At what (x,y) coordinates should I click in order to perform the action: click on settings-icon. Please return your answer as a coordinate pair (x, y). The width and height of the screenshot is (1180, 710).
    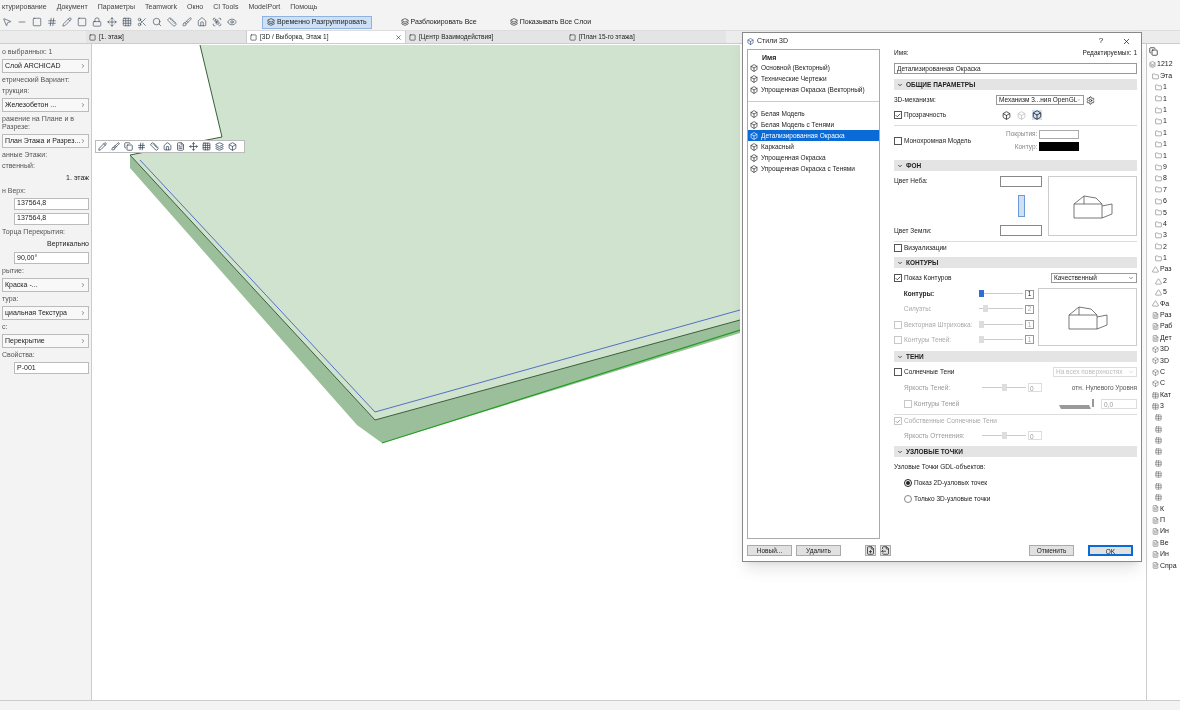
    Looking at the image, I should click on (1090, 100).